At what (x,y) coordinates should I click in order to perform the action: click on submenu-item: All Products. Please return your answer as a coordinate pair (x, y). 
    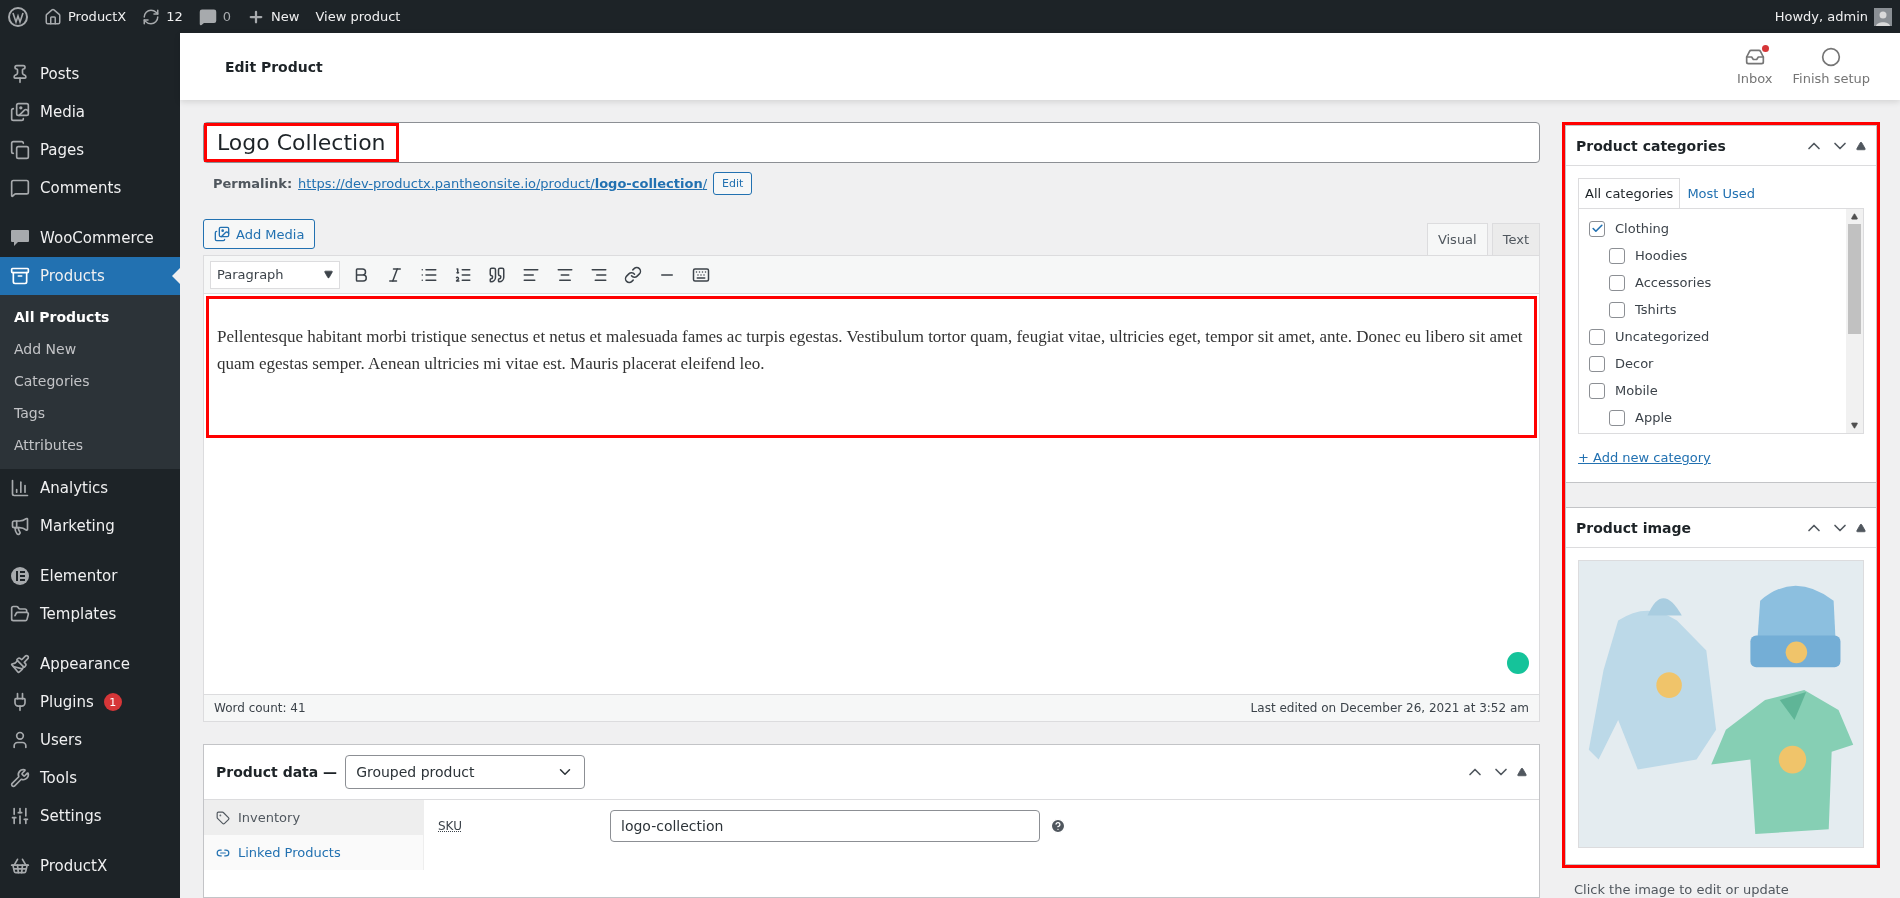
    Looking at the image, I should click on (90, 317).